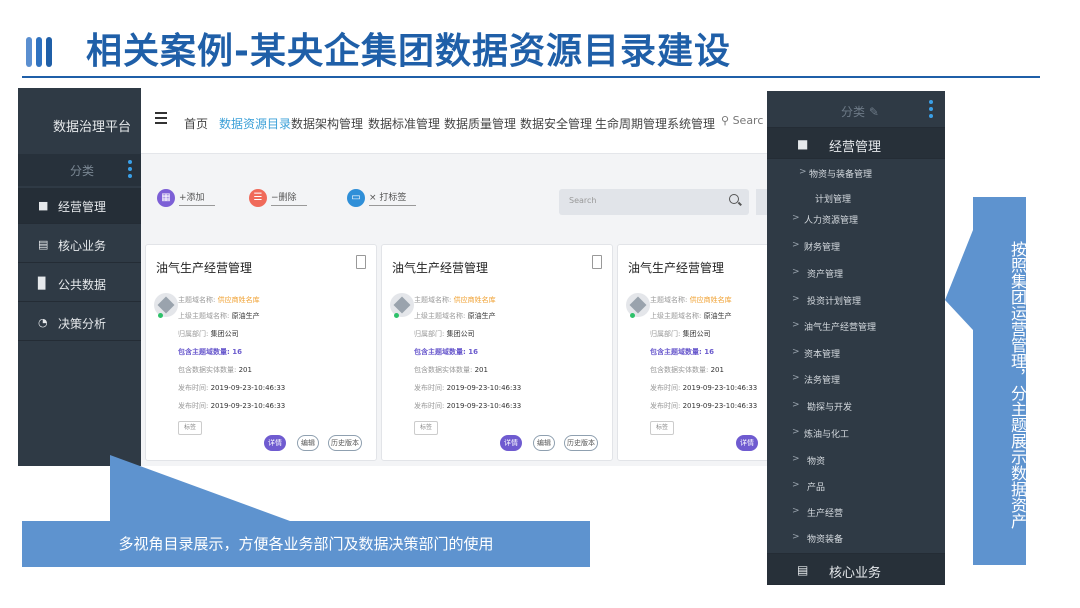  Describe the element at coordinates (873, 112) in the screenshot. I see `edit-icon: ✎` at that location.